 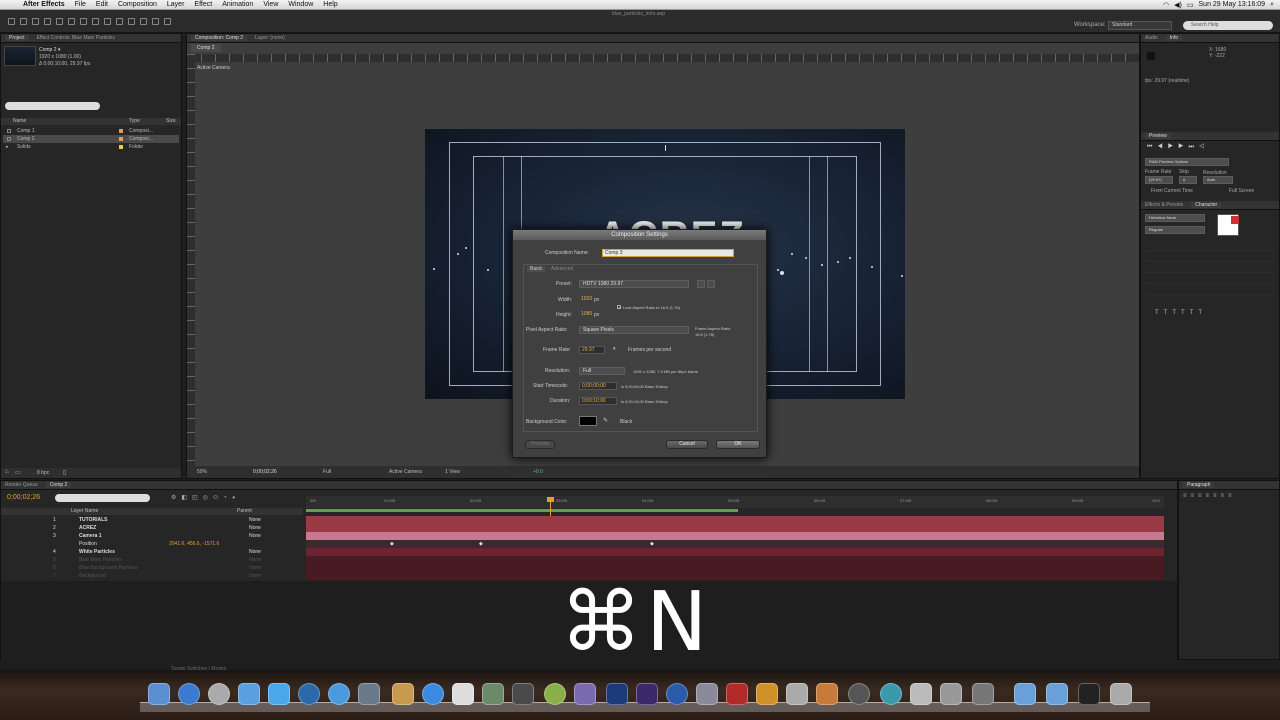 What do you see at coordinates (738, 444) in the screenshot?
I see `ok-button: OK` at bounding box center [738, 444].